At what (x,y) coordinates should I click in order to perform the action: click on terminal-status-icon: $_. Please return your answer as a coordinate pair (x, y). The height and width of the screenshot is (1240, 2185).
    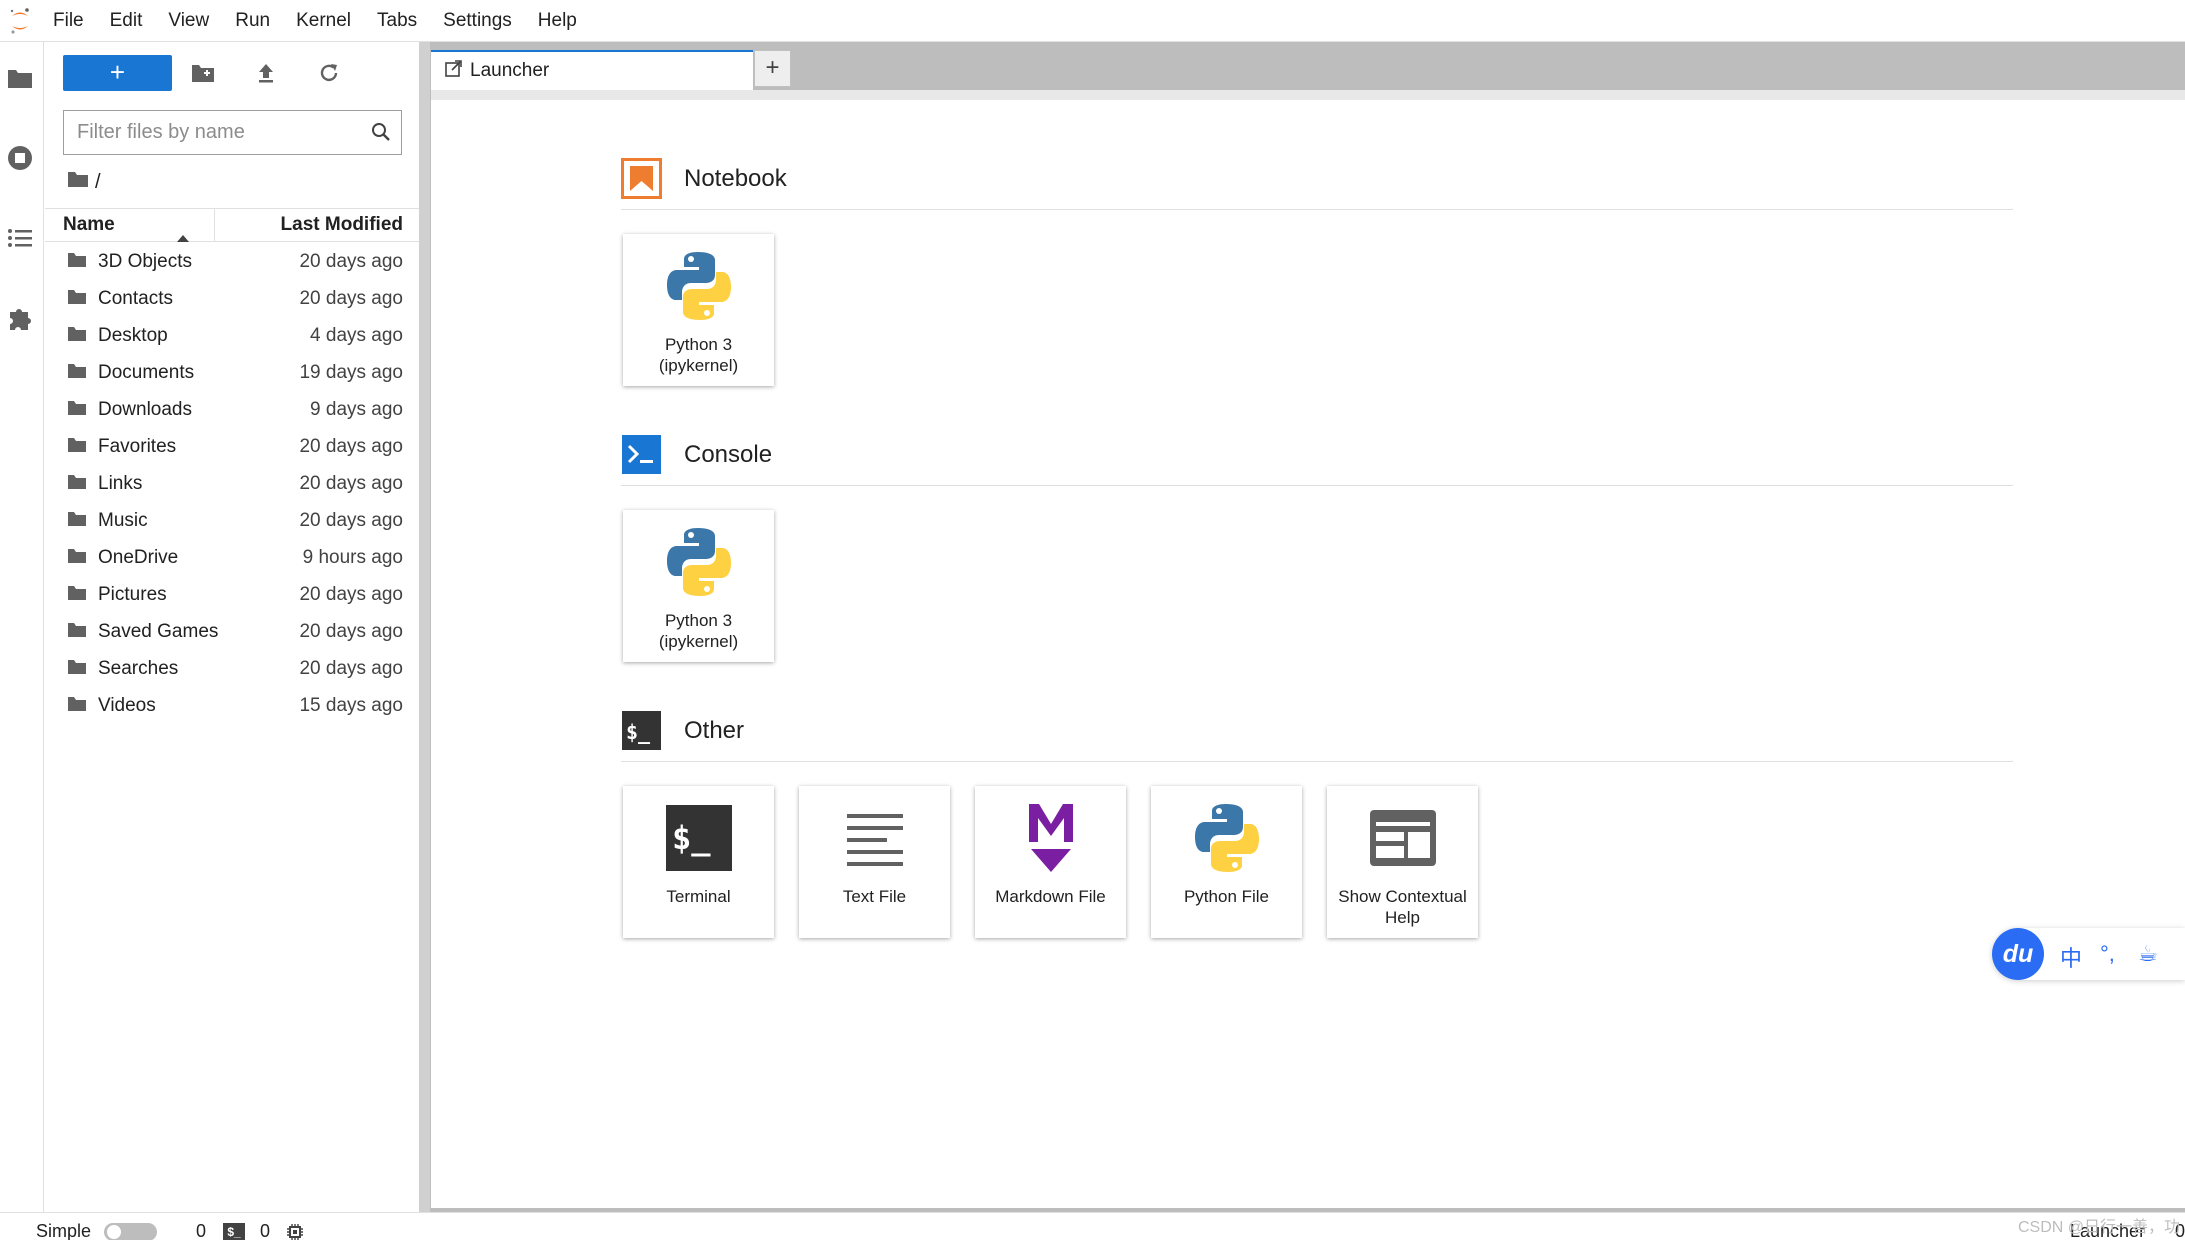
    Looking at the image, I should click on (234, 1231).